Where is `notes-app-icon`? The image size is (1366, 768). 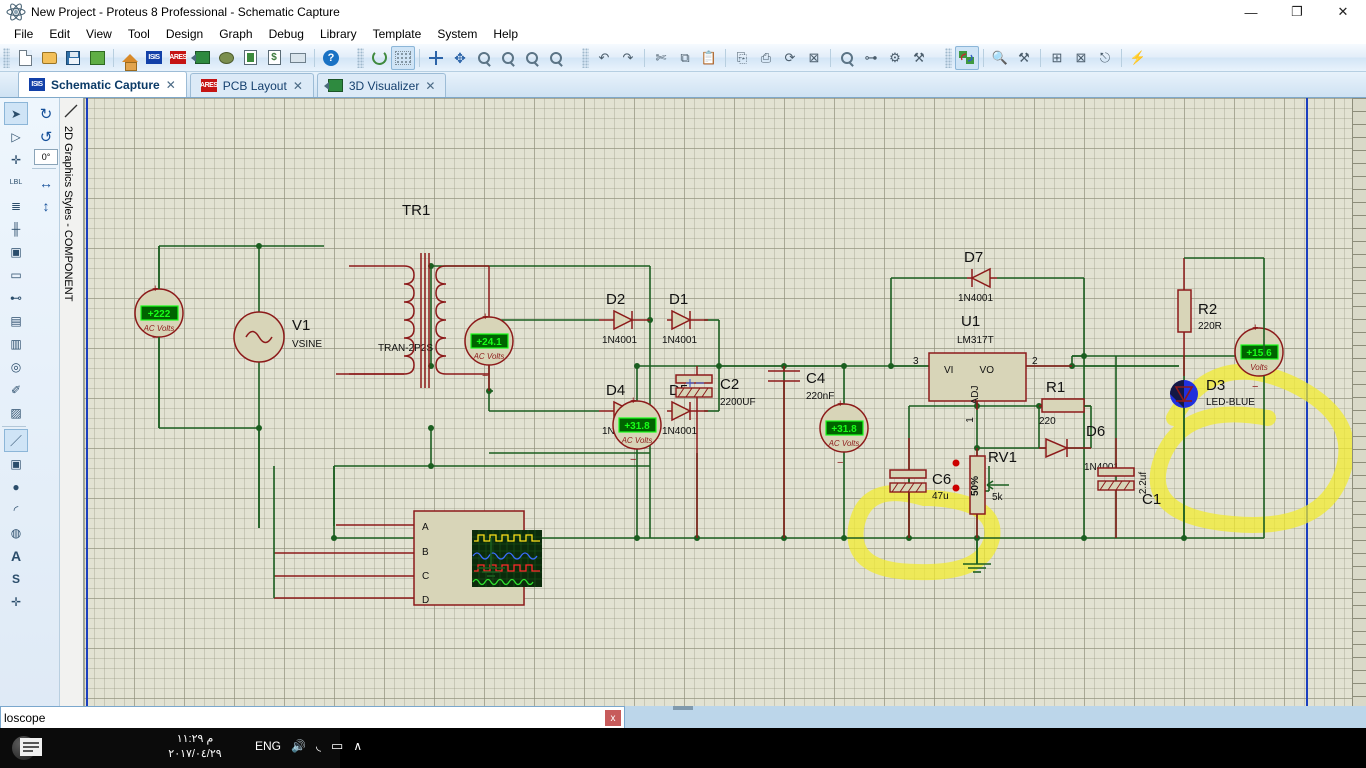
notes-app-icon is located at coordinates (31, 747).